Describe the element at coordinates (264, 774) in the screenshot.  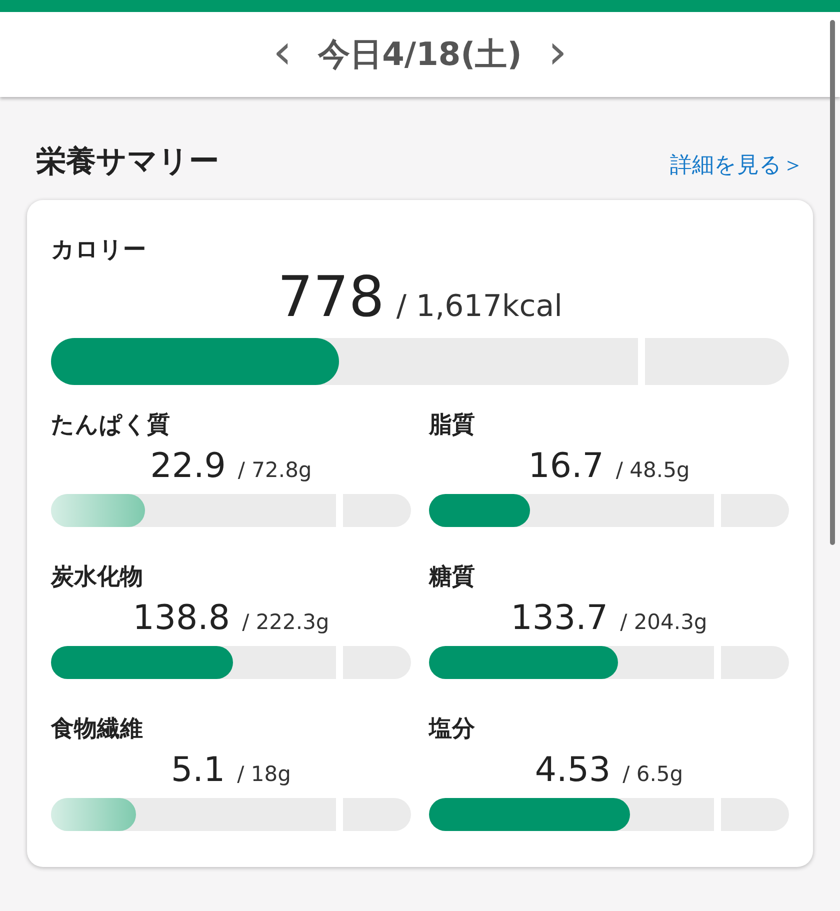
I see `nutrient-target: / 18g` at that location.